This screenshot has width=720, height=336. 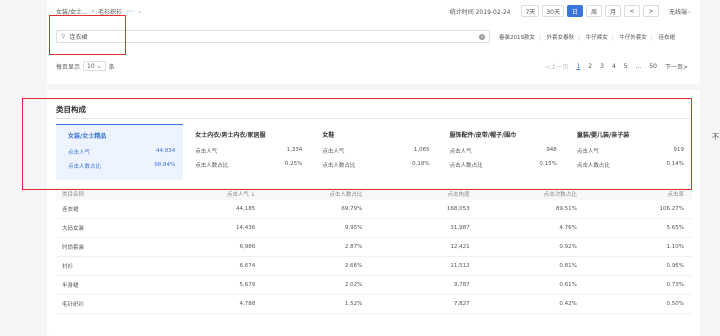 What do you see at coordinates (461, 285) in the screenshot?
I see `table-cell: 9,787` at bounding box center [461, 285].